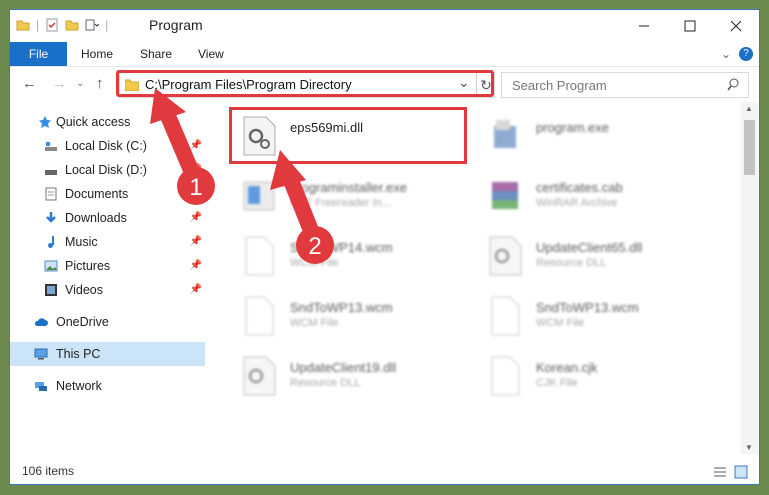 The height and width of the screenshot is (495, 769). Describe the element at coordinates (242, 176) in the screenshot. I see `annotation-overlay: 1 2` at that location.